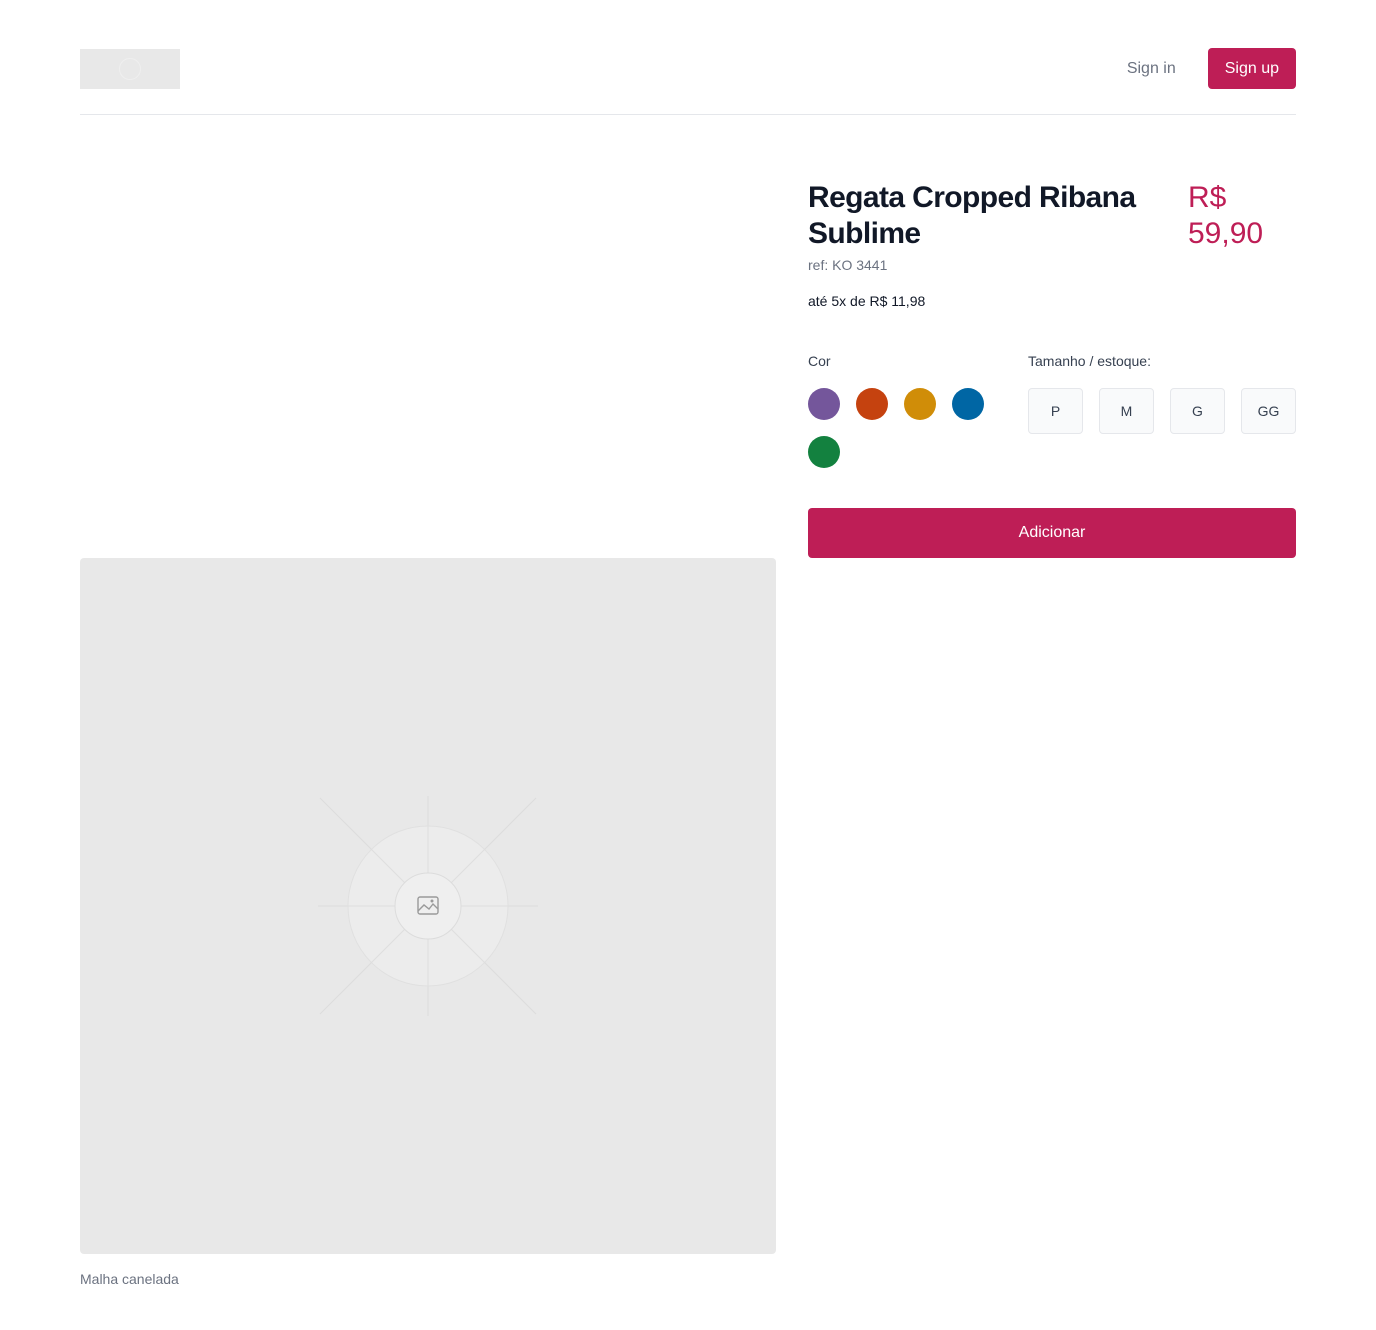 Image resolution: width=1376 pixels, height=1330 pixels. I want to click on logo, so click(130, 69).